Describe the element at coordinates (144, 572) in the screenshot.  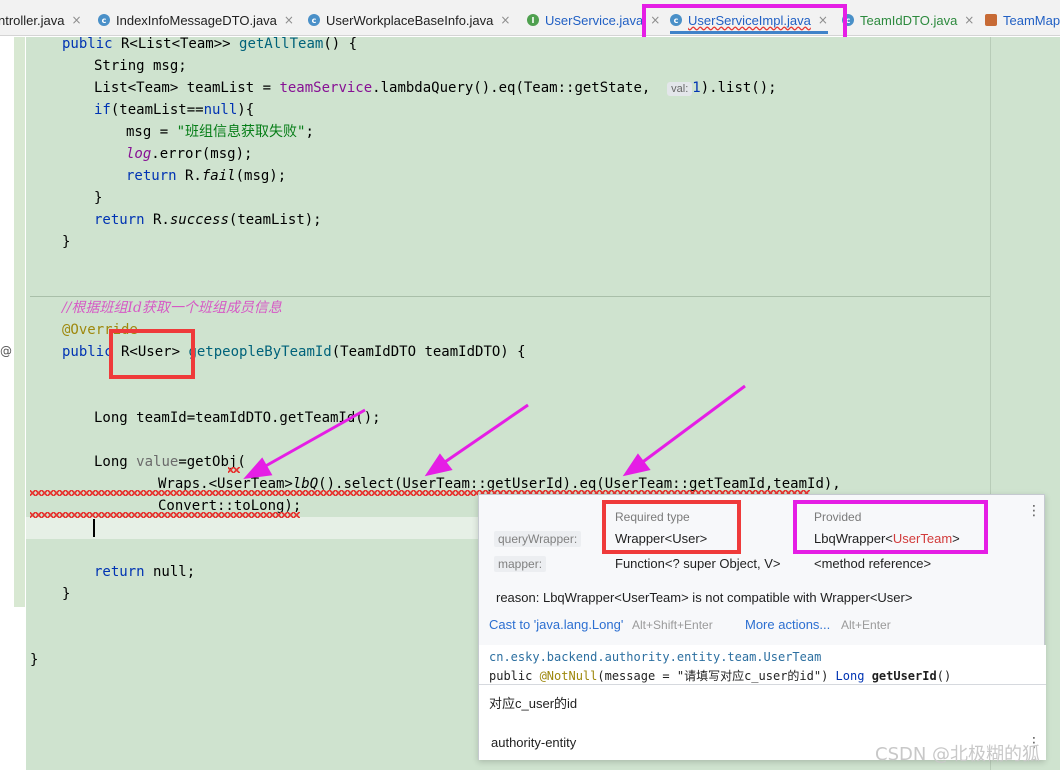
I see `code-line: return null;` at that location.